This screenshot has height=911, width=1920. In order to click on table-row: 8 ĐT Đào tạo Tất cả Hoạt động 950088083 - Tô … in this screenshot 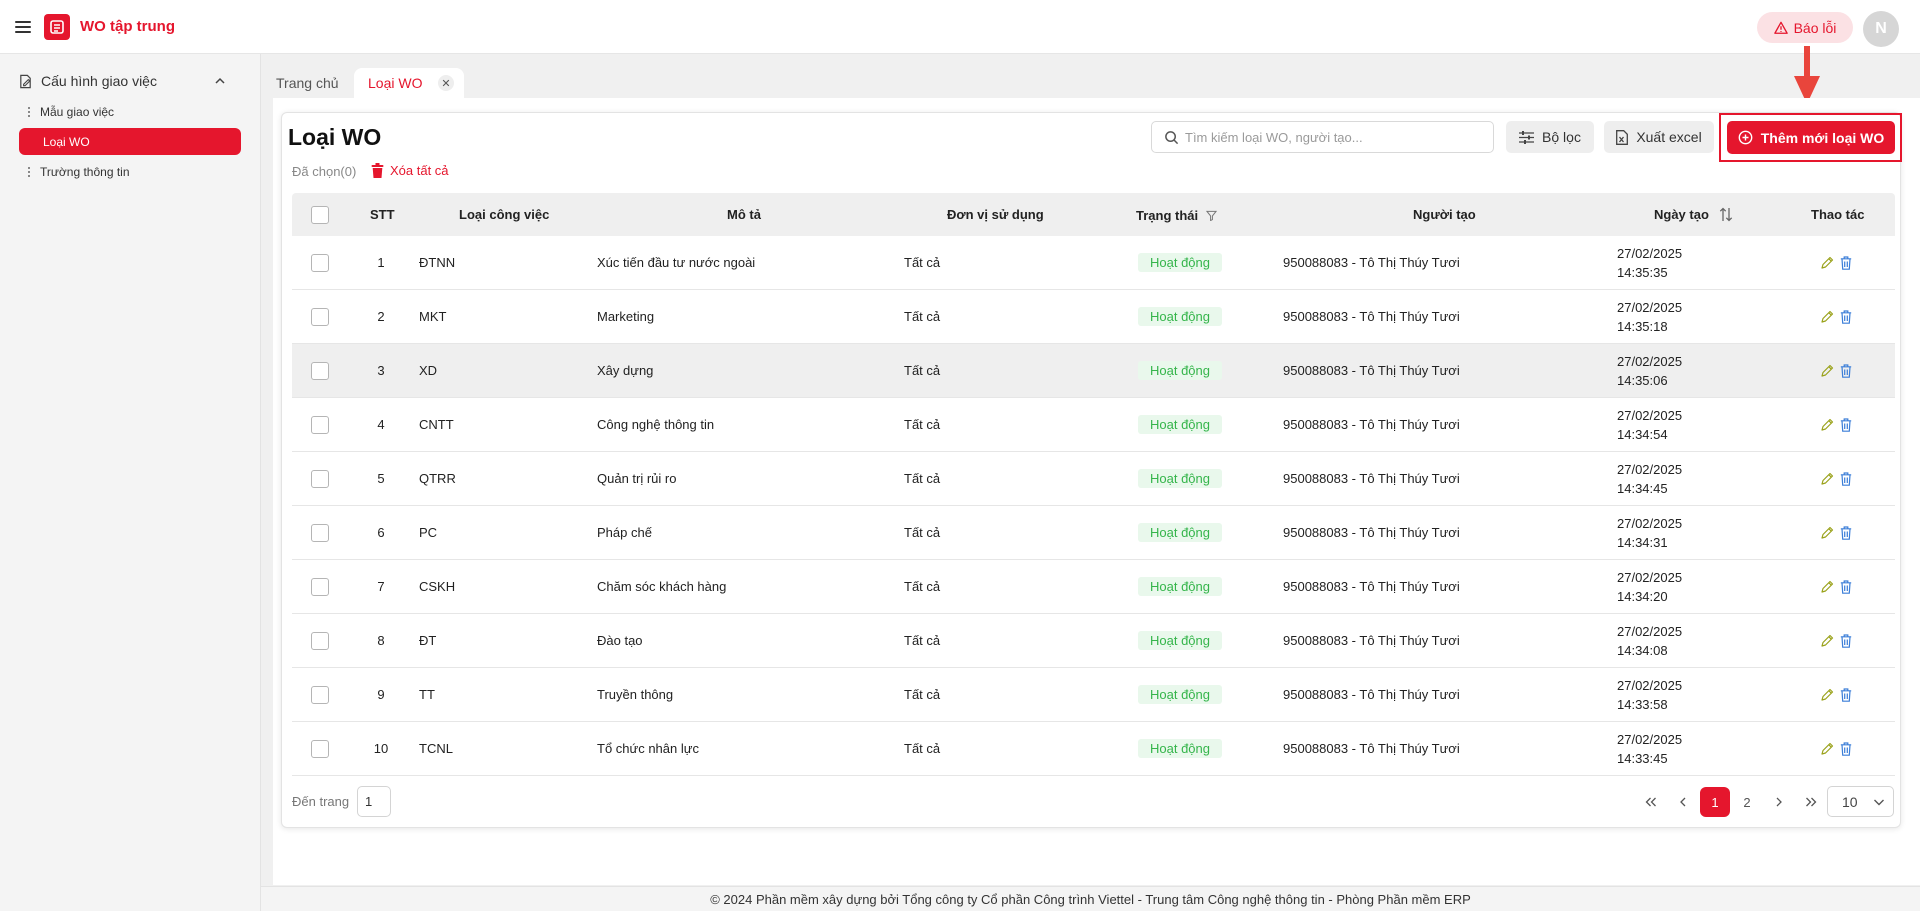, I will do `click(1093, 641)`.